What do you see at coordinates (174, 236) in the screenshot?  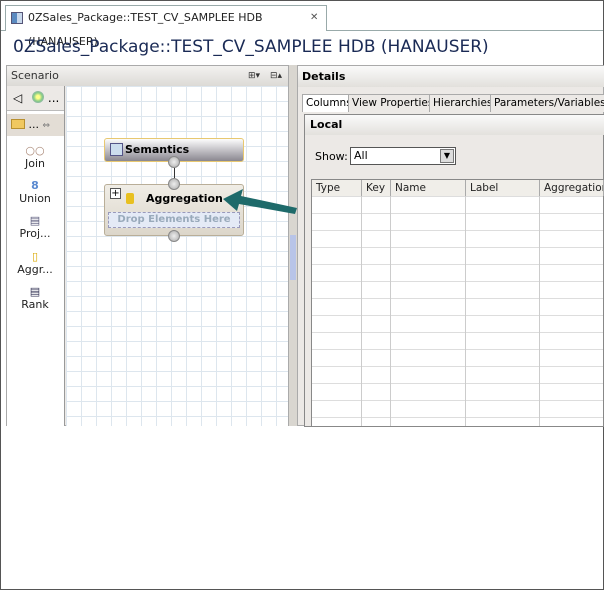 I see `aggregation-output-port` at bounding box center [174, 236].